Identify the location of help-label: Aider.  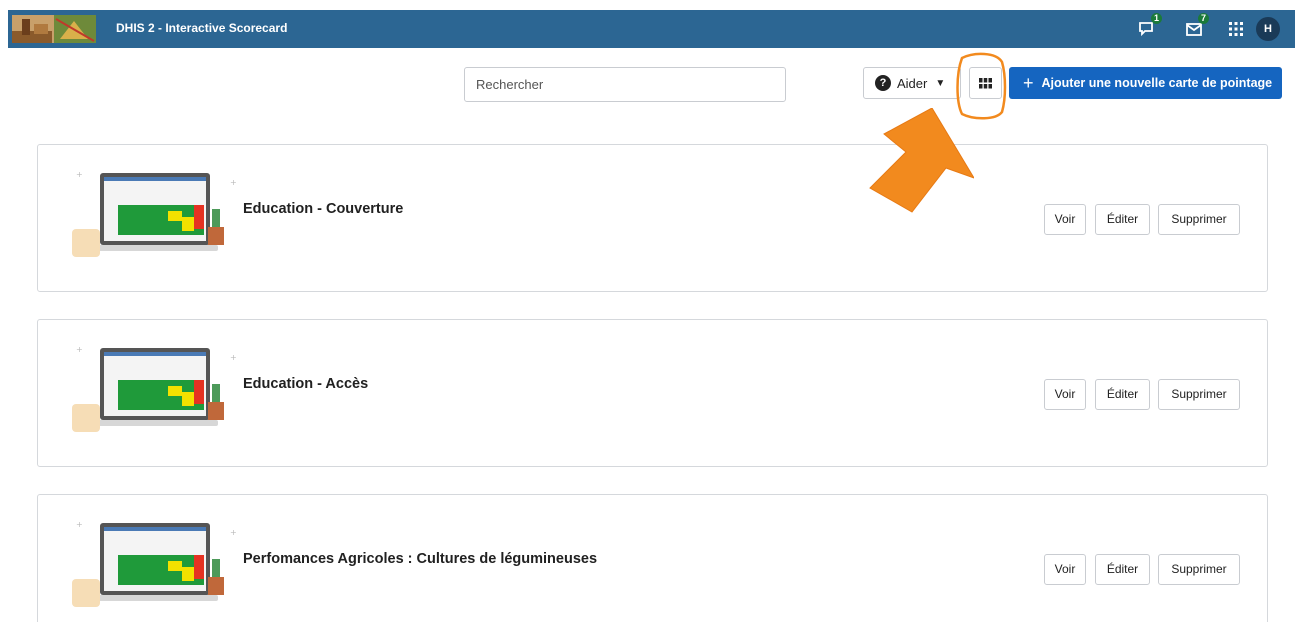
(912, 83).